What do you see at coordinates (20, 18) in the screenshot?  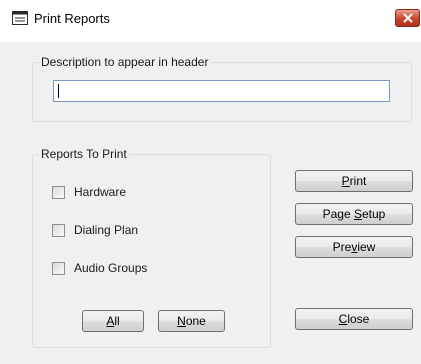 I see `form-icon` at bounding box center [20, 18].